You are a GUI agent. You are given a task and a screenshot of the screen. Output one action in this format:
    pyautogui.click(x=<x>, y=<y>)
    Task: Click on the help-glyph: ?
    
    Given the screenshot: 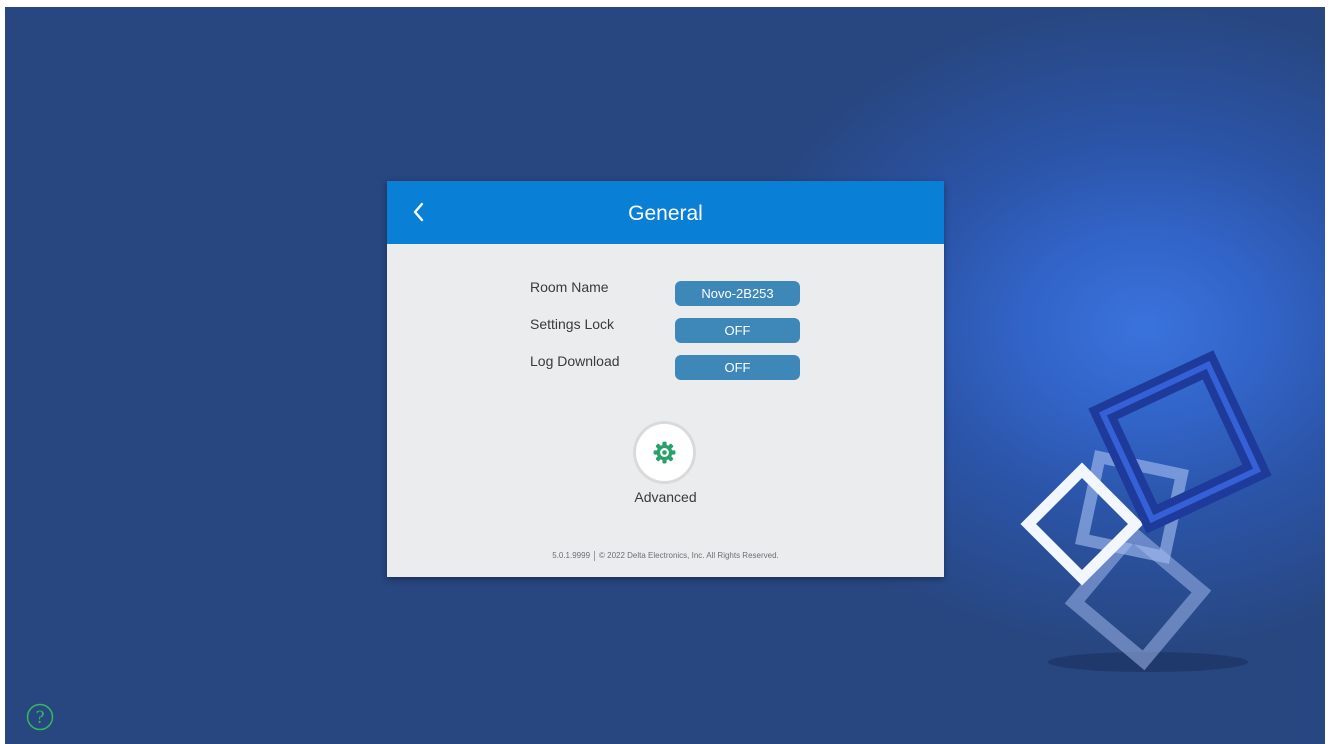 What is the action you would take?
    pyautogui.click(x=39, y=718)
    